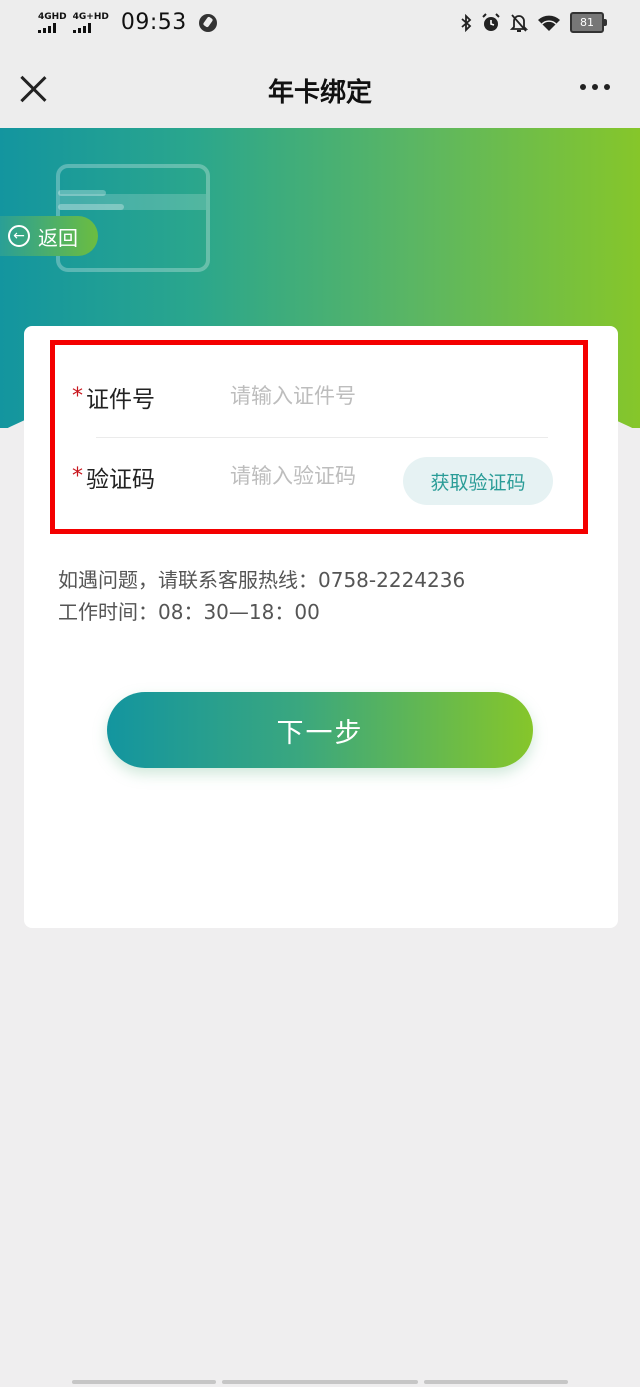  Describe the element at coordinates (380, 396) in the screenshot. I see `id-number-input` at that location.